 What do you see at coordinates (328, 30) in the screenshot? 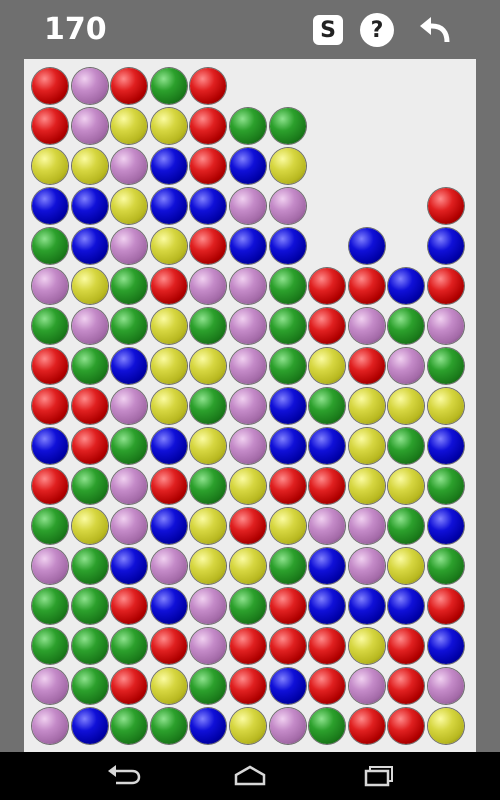
I see `s-button: S` at bounding box center [328, 30].